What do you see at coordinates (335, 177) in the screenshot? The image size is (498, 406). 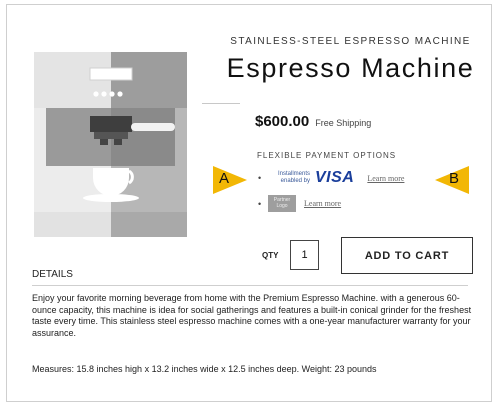 I see `visa-logo: VISA` at bounding box center [335, 177].